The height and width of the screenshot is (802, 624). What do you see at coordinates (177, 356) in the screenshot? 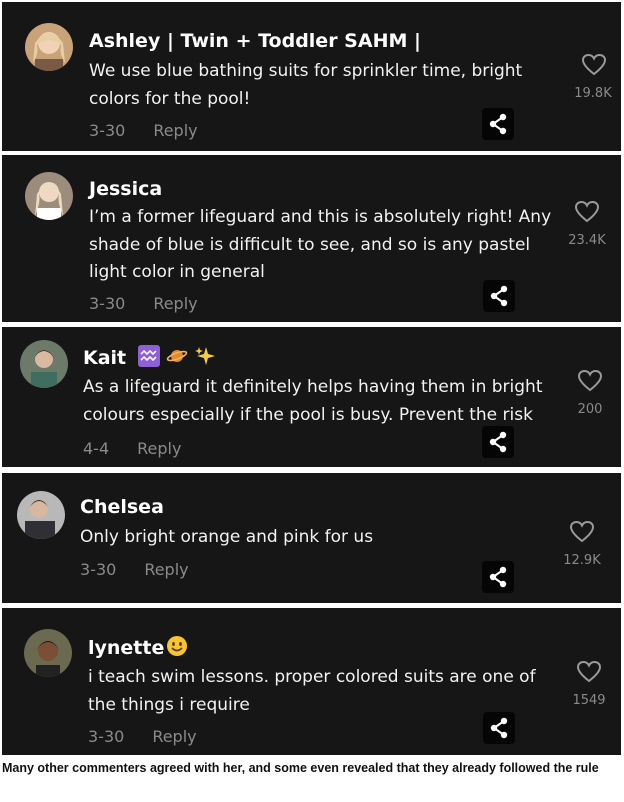
I see `planet-icon` at bounding box center [177, 356].